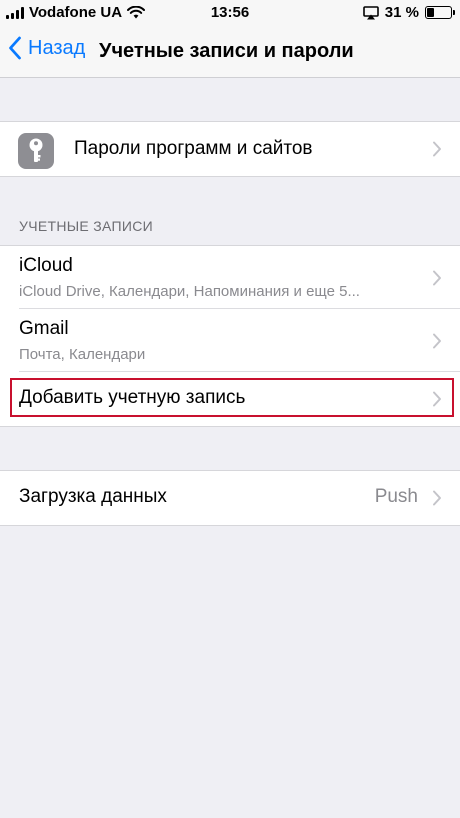 Image resolution: width=460 pixels, height=818 pixels. What do you see at coordinates (132, 397) in the screenshot?
I see `add-account-label: Добавить учетную запись` at bounding box center [132, 397].